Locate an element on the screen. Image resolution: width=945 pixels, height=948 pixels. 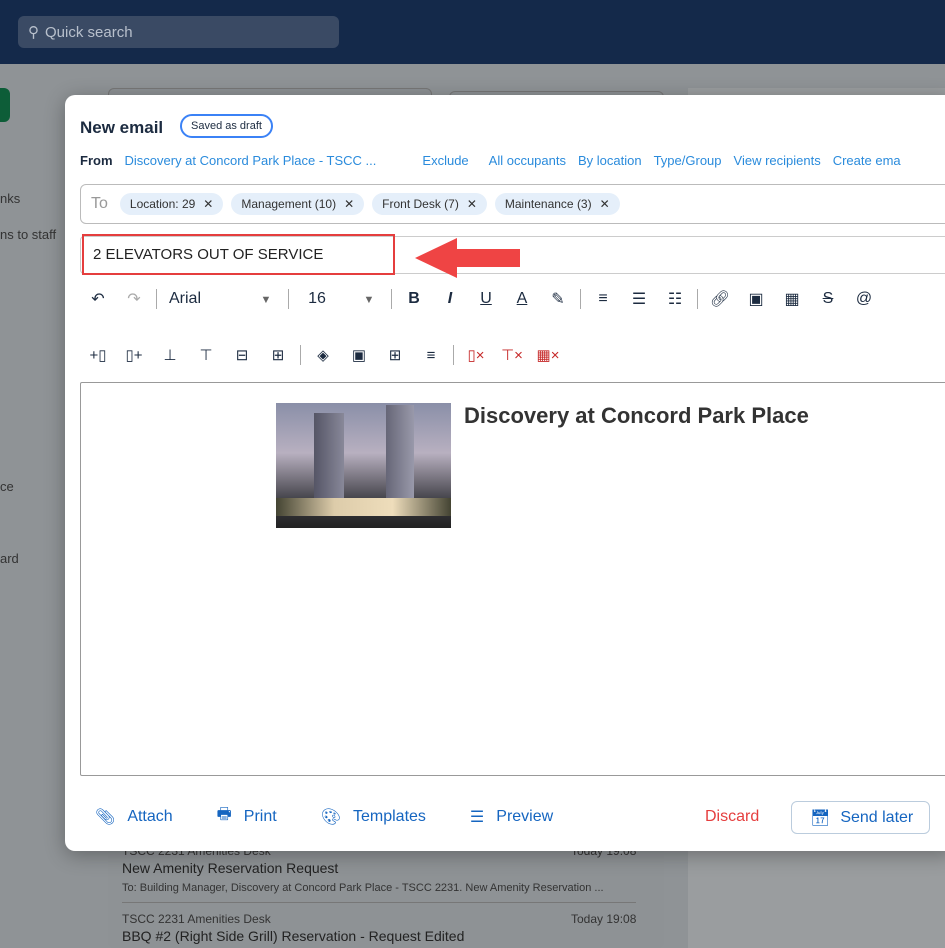
cell-fill-icon: ◈ is located at coordinates (323, 355).